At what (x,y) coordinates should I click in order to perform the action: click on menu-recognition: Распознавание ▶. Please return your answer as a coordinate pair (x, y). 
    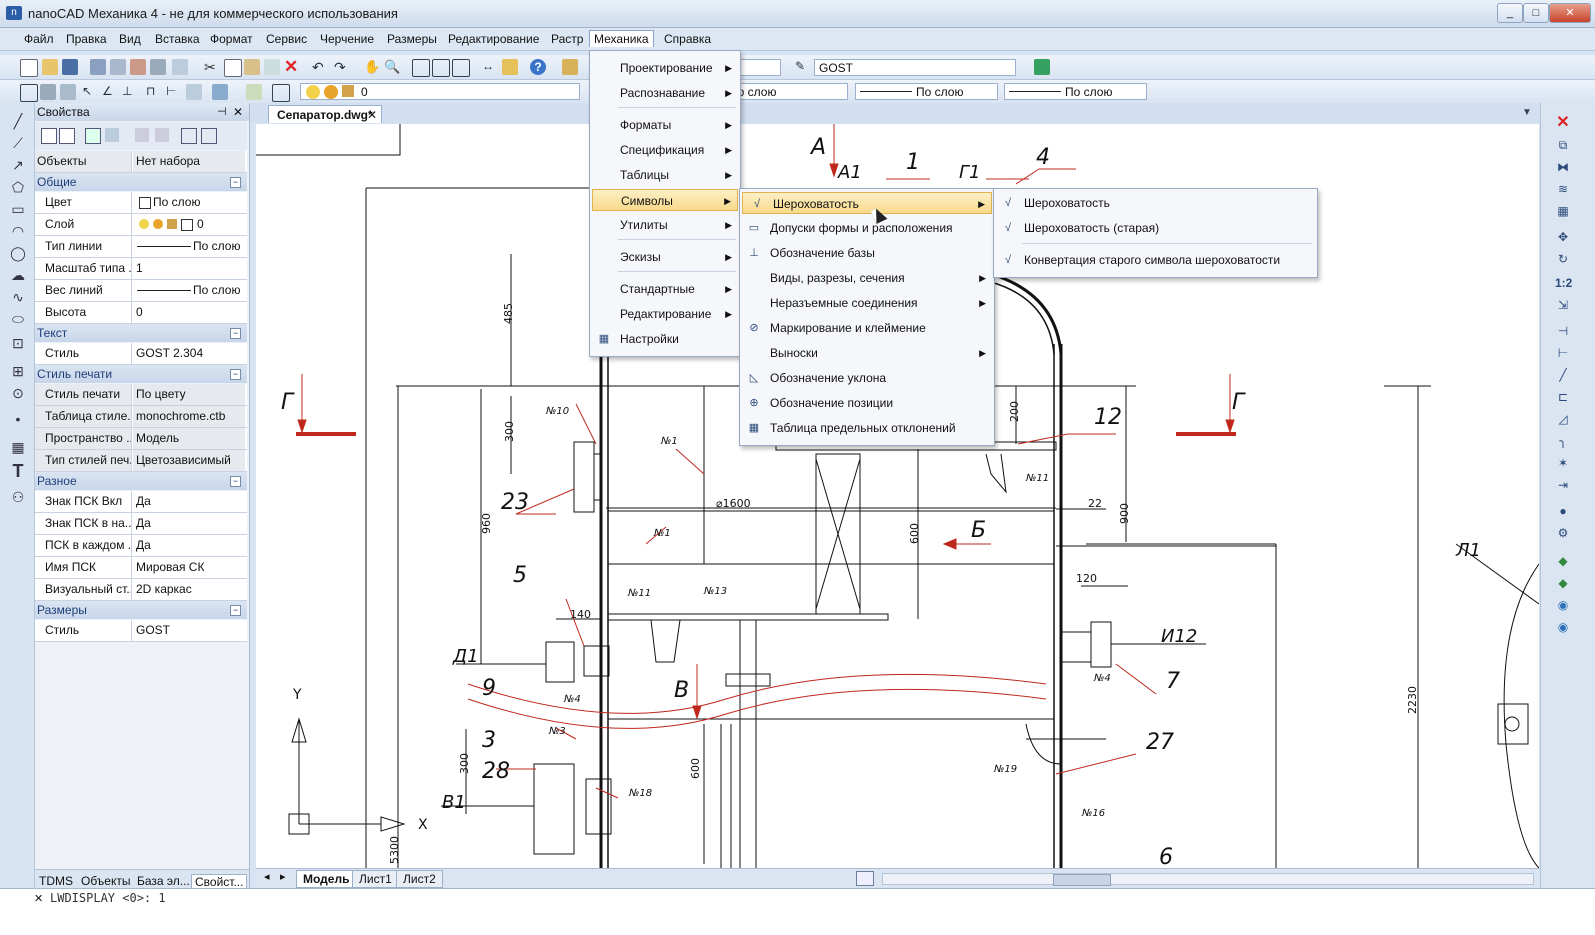
    Looking at the image, I should click on (664, 93).